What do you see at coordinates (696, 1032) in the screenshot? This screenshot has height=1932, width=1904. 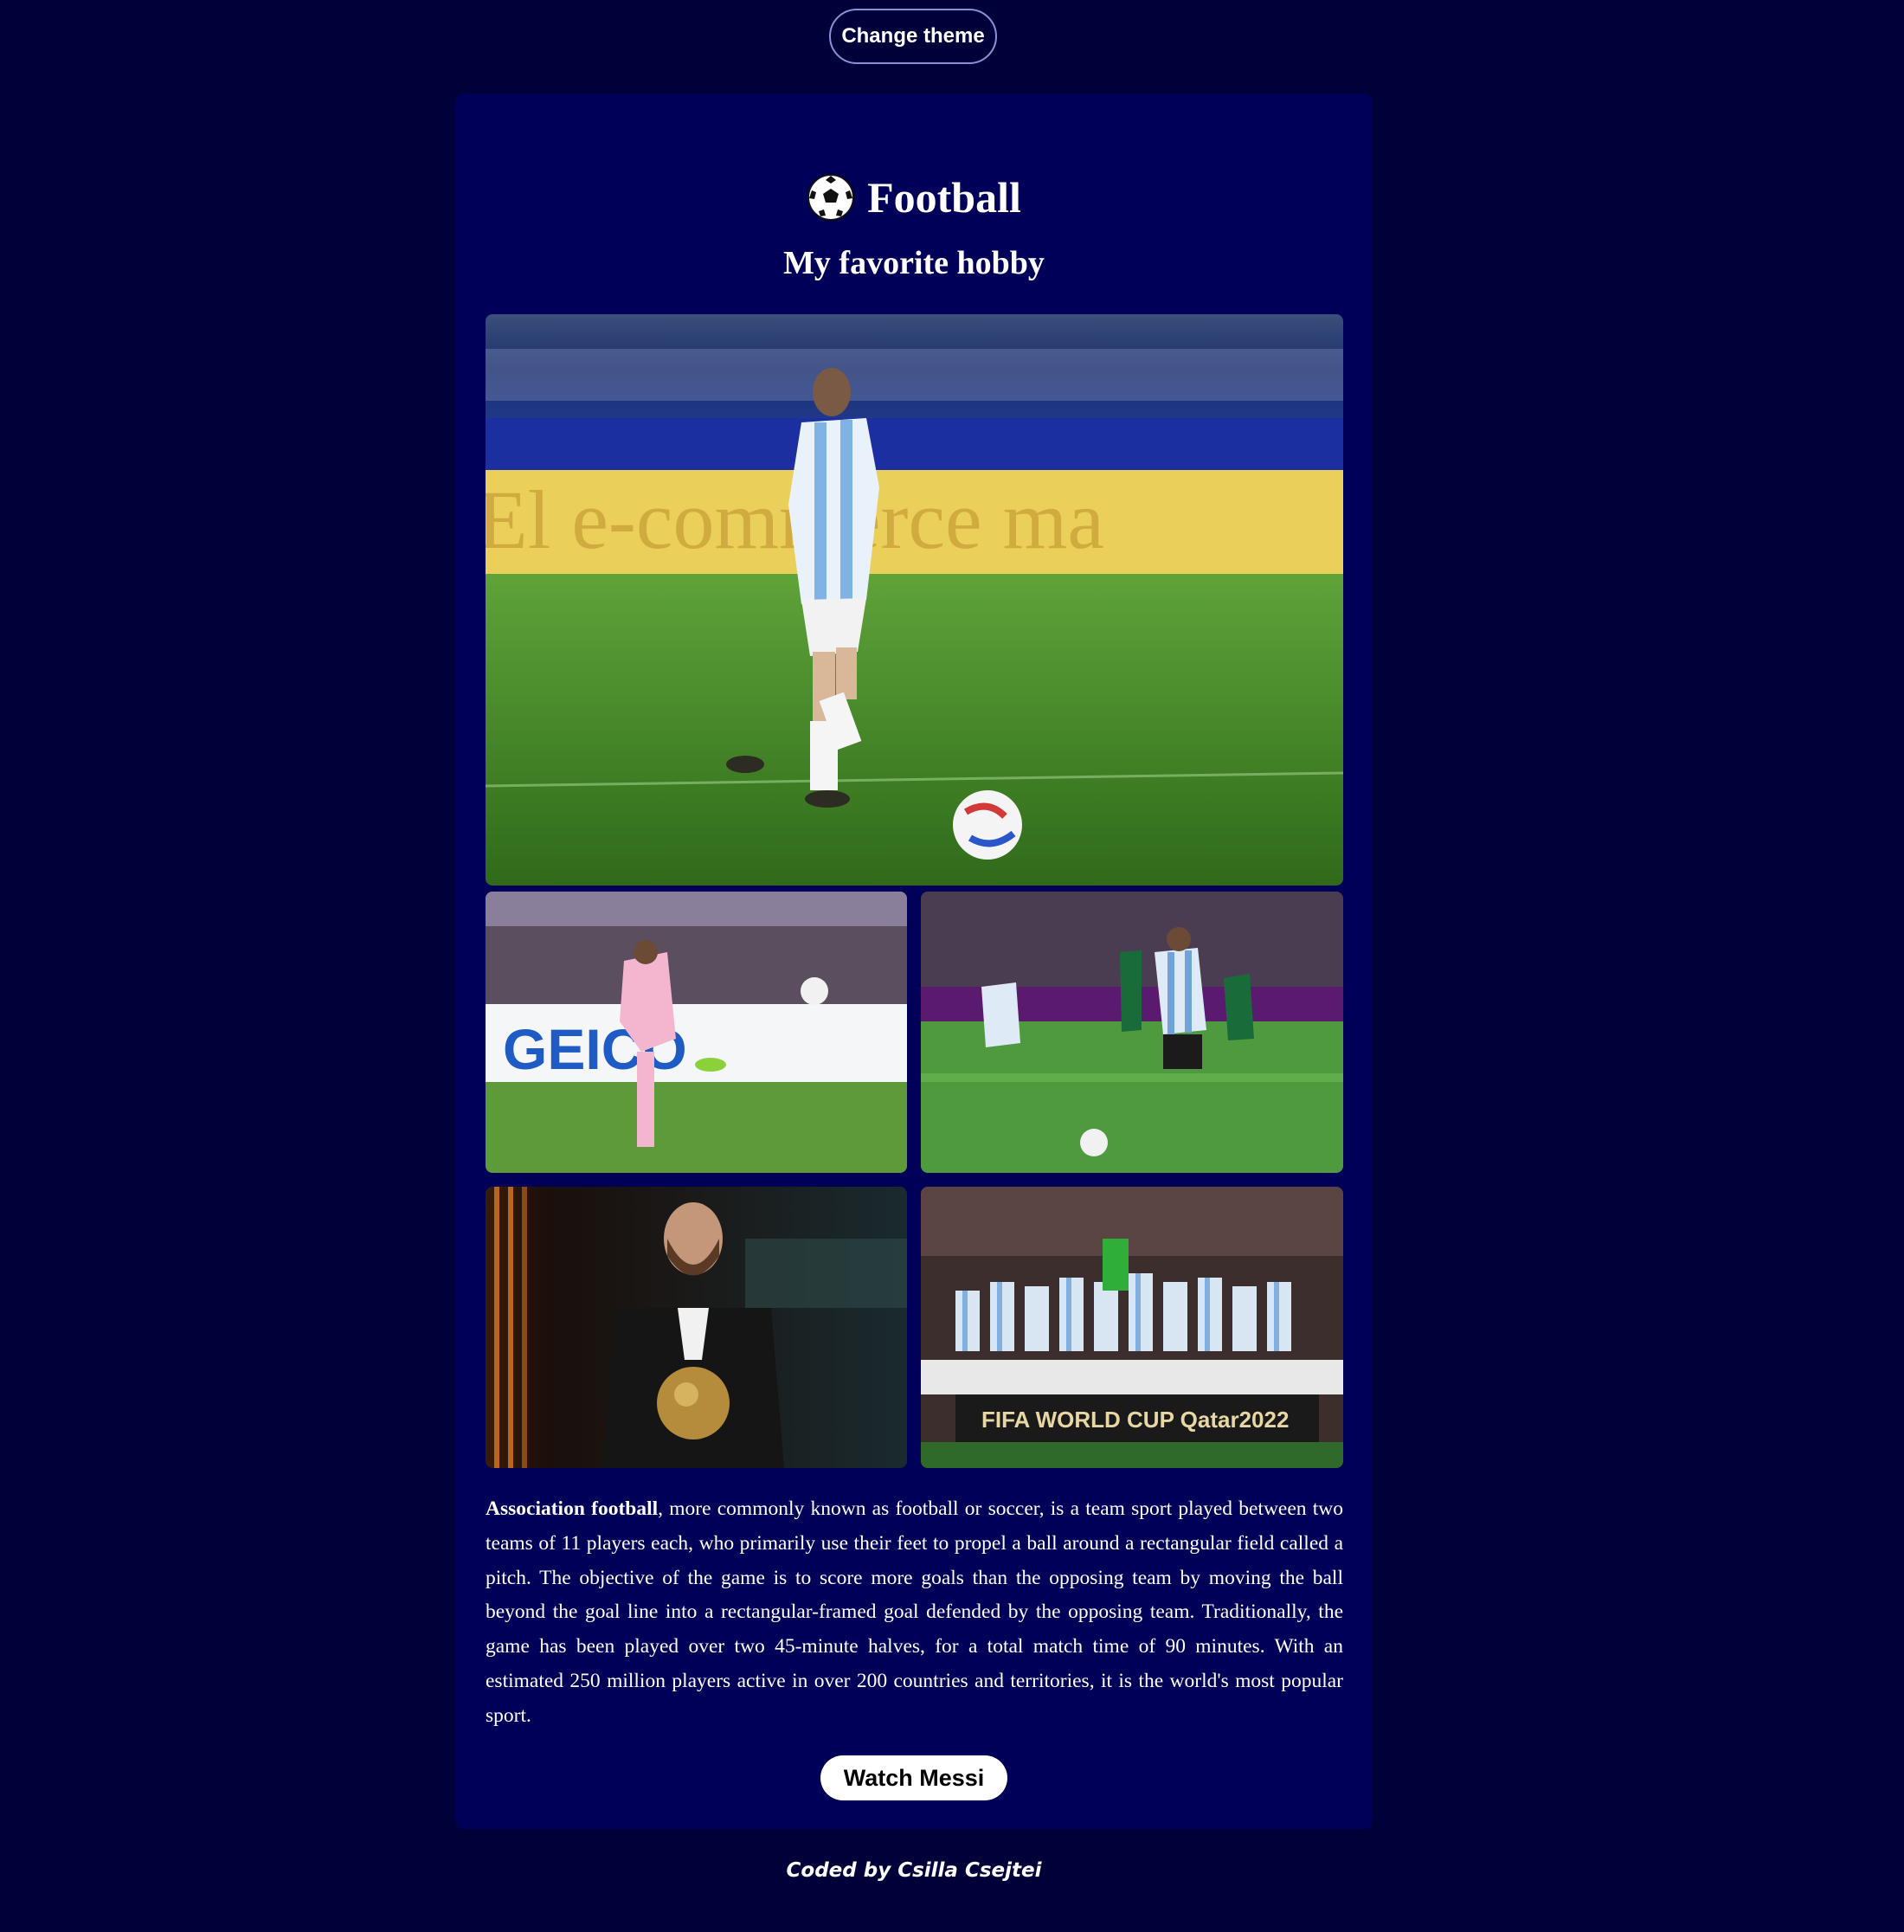 I see `photo-messi-free-kick-inter-miami: GEICO` at bounding box center [696, 1032].